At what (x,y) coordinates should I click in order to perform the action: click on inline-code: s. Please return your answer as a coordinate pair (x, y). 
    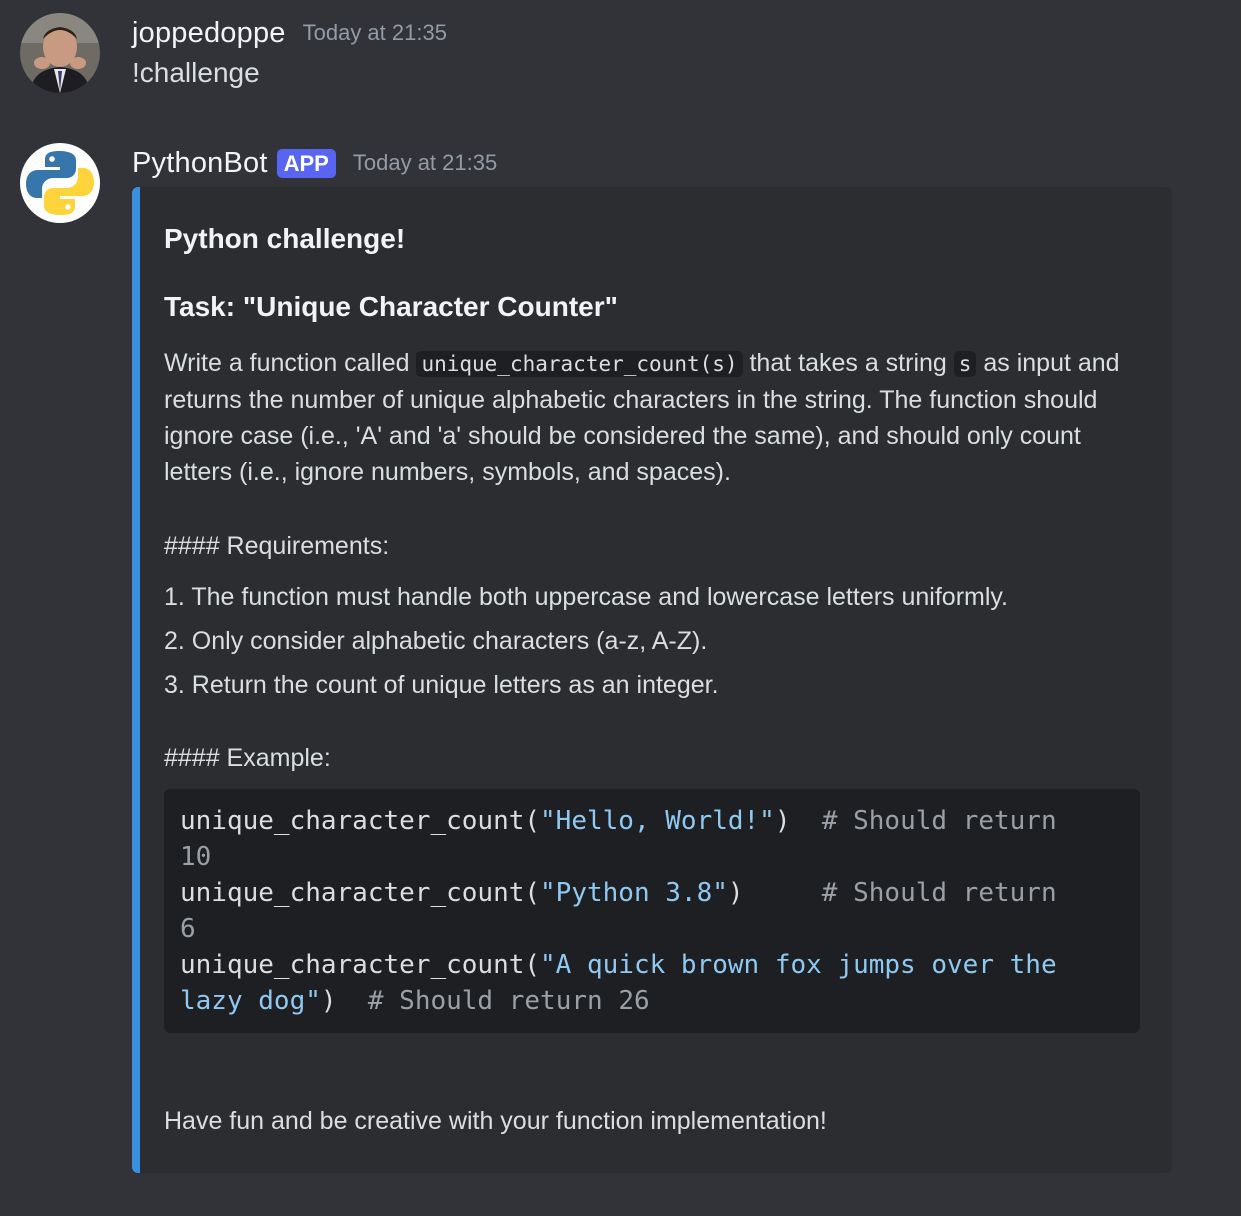
    Looking at the image, I should click on (965, 364).